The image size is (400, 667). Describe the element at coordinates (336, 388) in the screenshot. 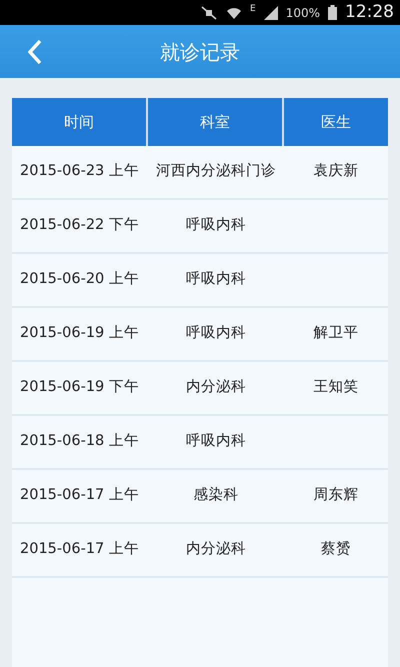

I see `table-cell-text: 王知笑` at that location.